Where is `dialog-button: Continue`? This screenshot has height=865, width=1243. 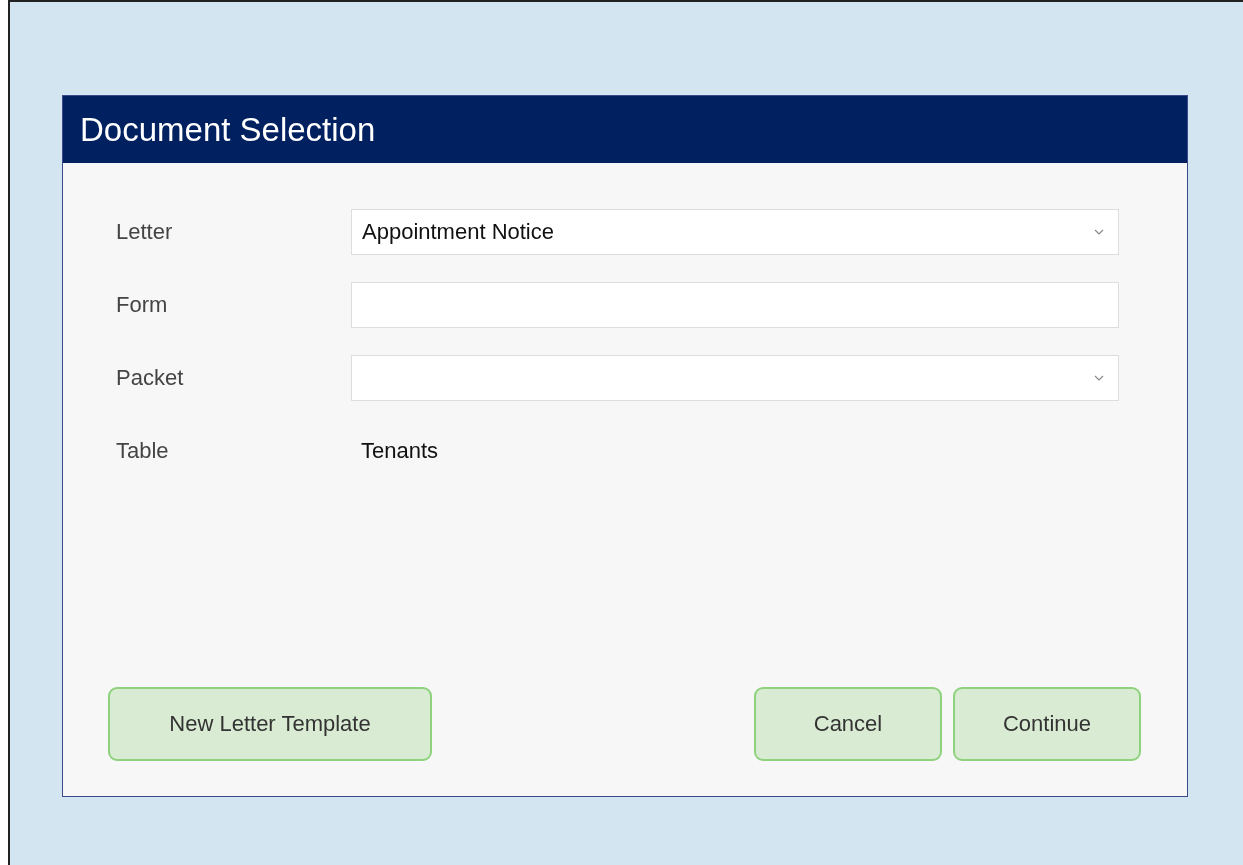 dialog-button: Continue is located at coordinates (1047, 724).